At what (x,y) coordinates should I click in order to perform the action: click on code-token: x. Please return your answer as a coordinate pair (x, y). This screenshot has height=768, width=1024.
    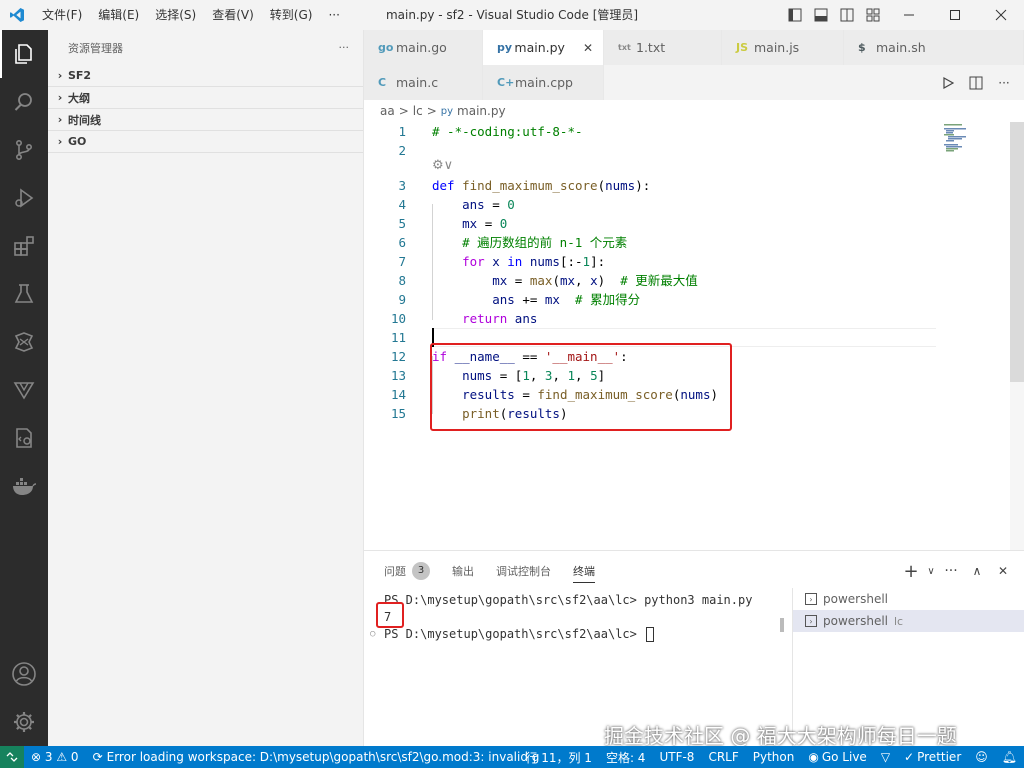
    Looking at the image, I should click on (594, 280).